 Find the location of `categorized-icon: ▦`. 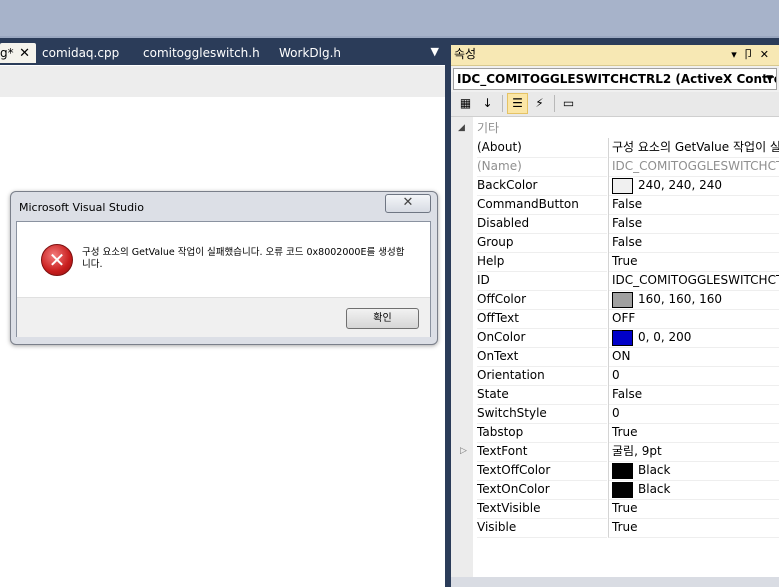

categorized-icon: ▦ is located at coordinates (465, 103).